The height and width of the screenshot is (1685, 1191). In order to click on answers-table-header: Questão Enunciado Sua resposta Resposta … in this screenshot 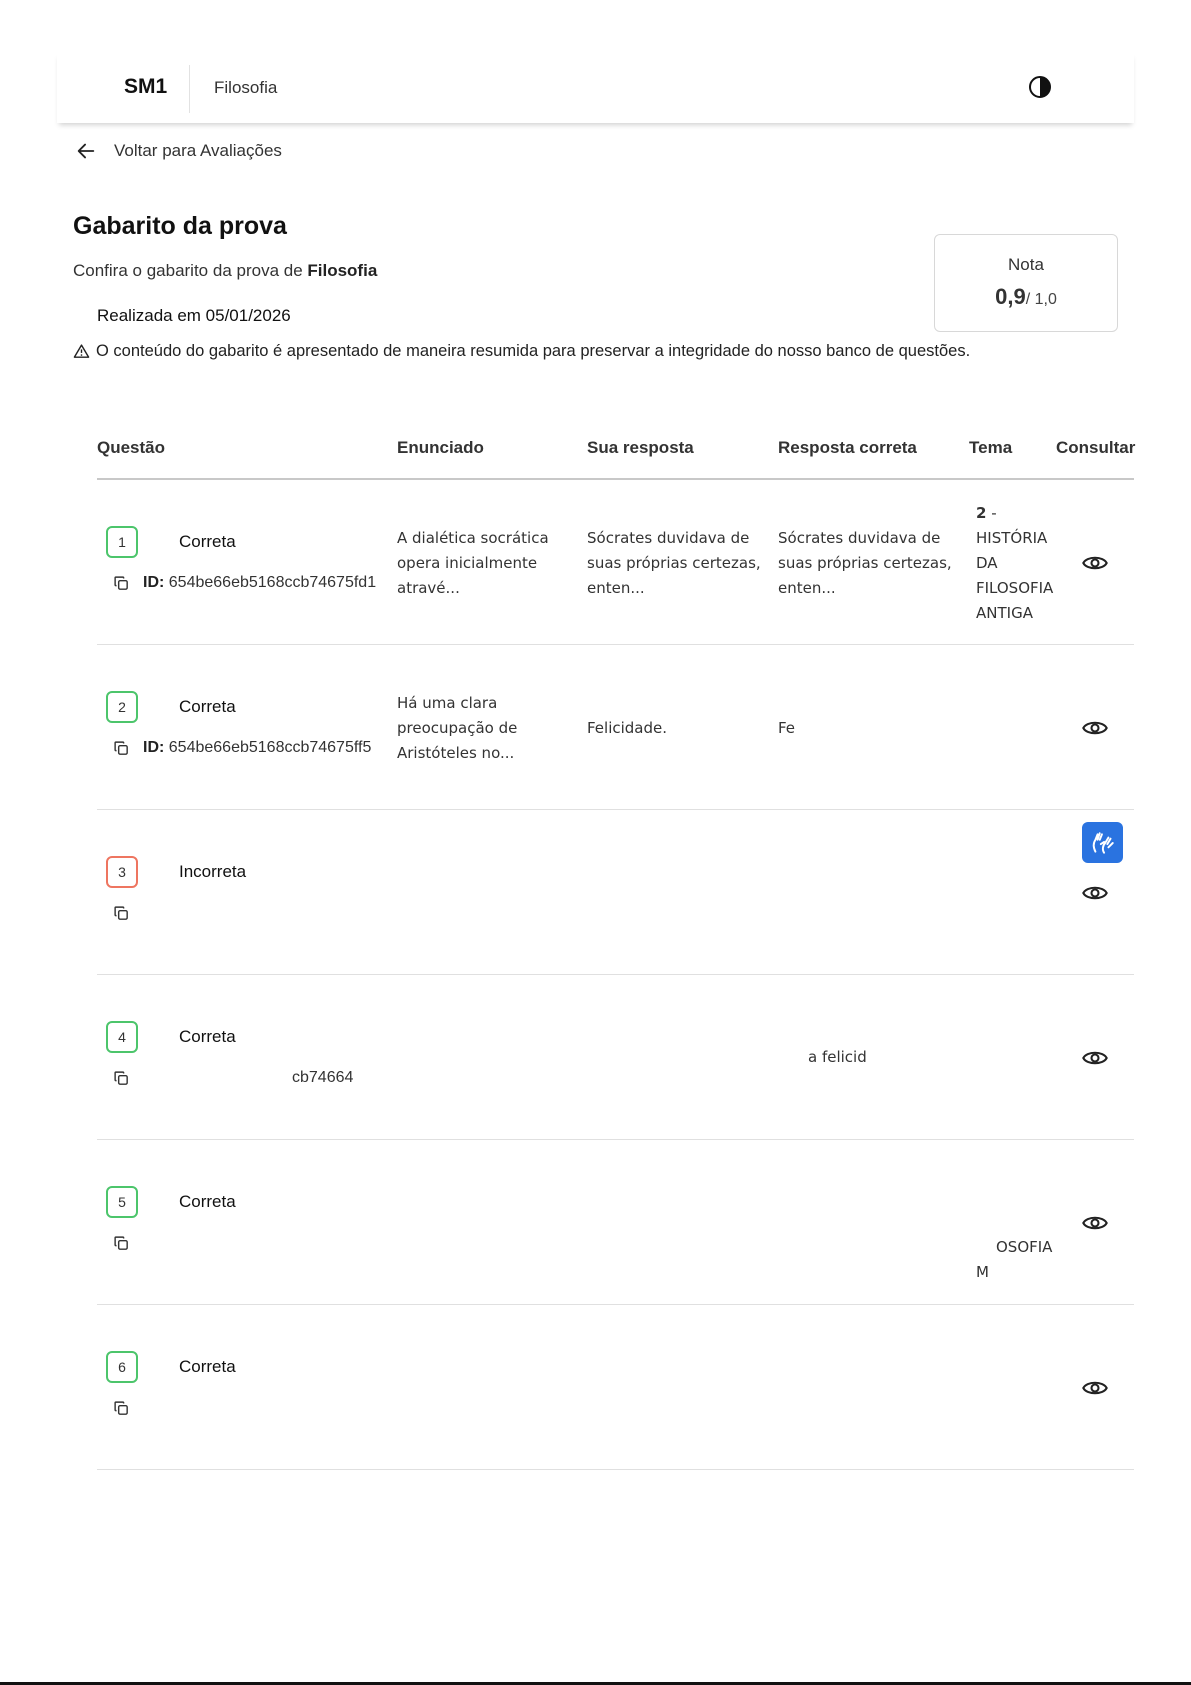, I will do `click(616, 456)`.